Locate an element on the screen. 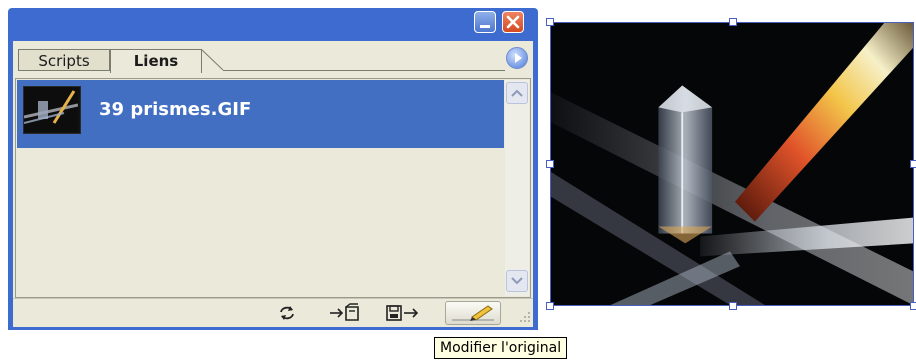 The height and width of the screenshot is (360, 916). scroll-down-button is located at coordinates (517, 281).